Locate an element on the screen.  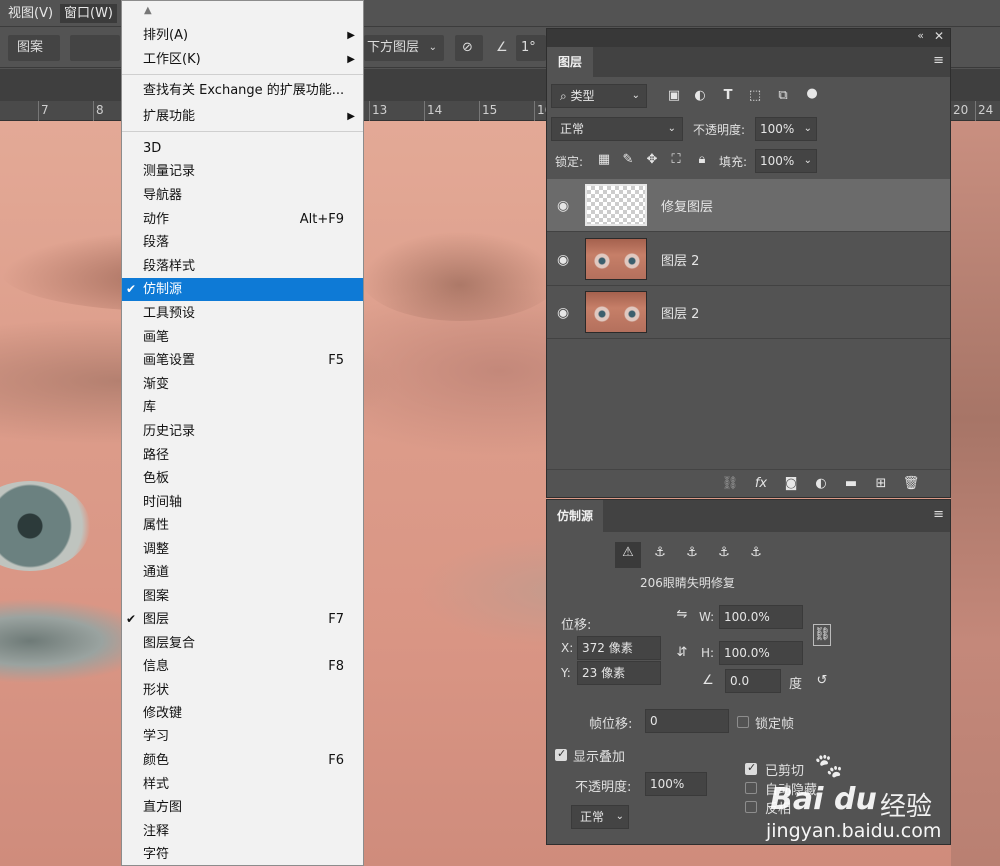
filter-kind-dropdown: ⌕ 类型 ⌄ is located at coordinates (599, 96).